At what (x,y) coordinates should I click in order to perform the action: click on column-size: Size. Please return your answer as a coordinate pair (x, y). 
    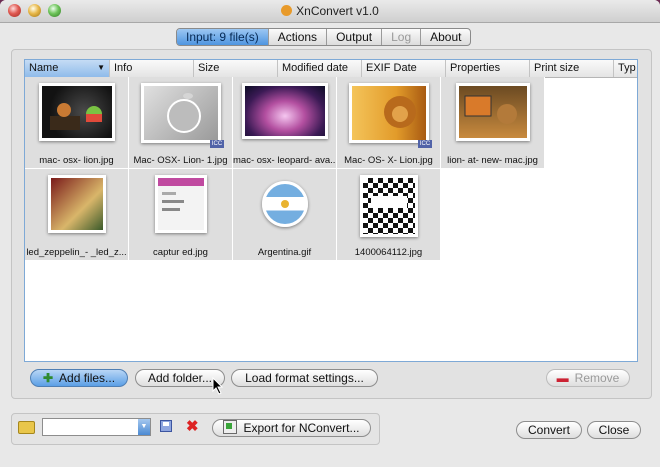
    Looking at the image, I should click on (236, 68).